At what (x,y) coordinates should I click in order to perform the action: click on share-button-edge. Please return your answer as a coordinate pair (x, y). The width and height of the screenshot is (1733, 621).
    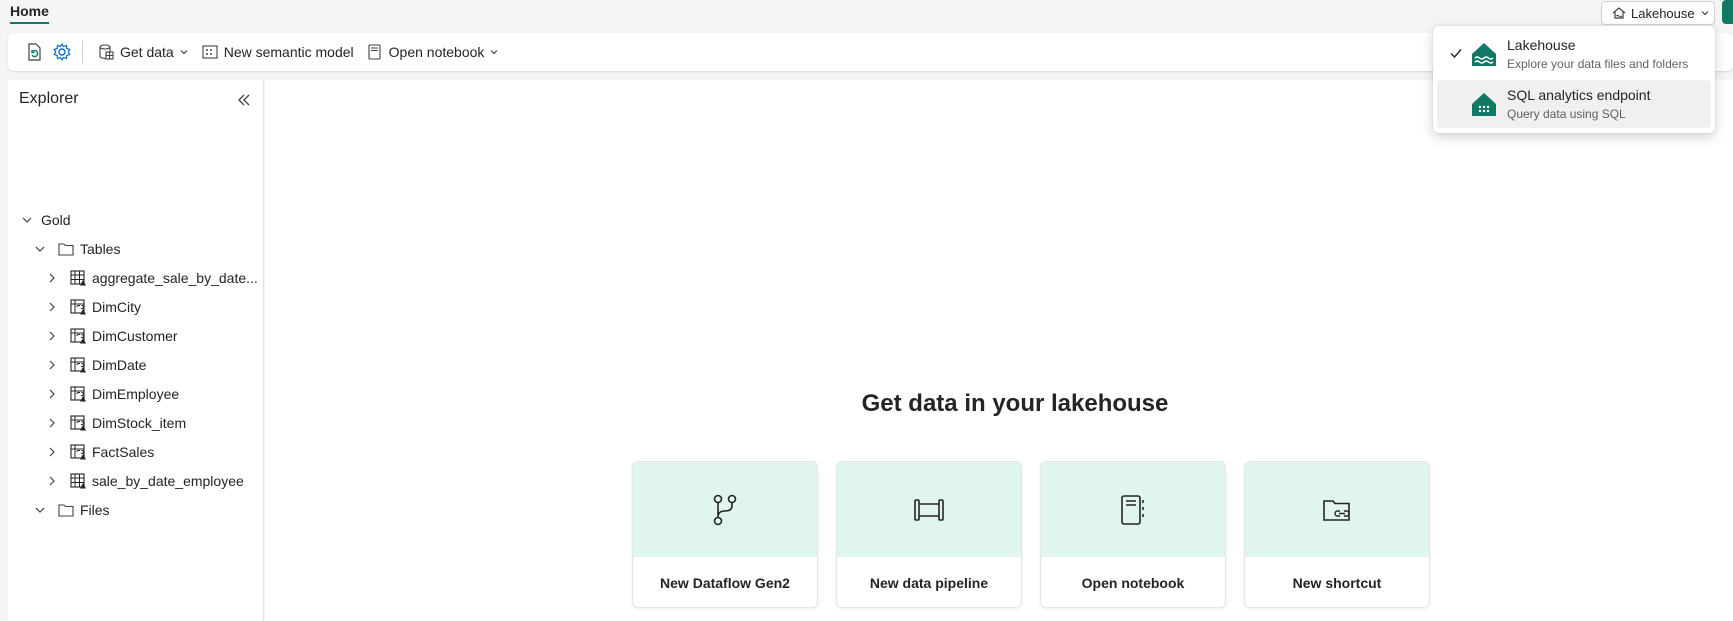
    Looking at the image, I should click on (1727, 12).